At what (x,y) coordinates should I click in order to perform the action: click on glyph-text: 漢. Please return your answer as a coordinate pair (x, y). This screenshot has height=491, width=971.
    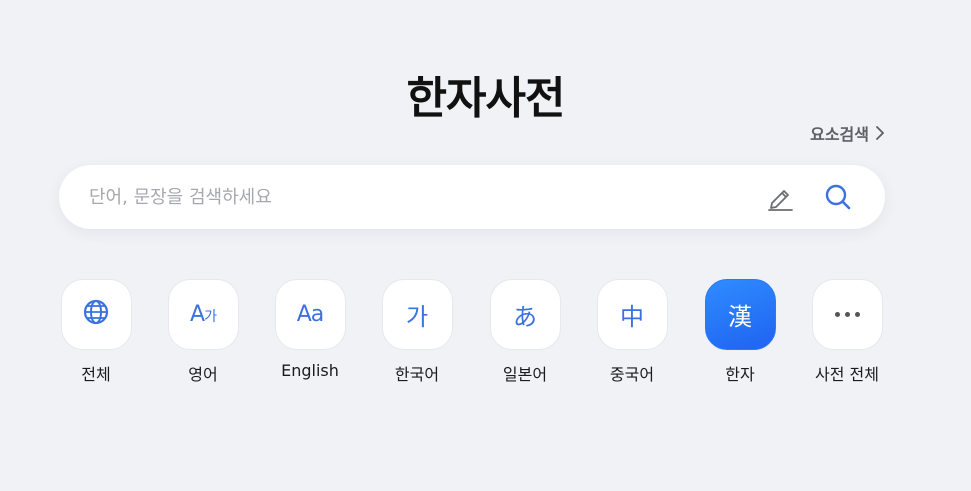
    Looking at the image, I should click on (740, 317).